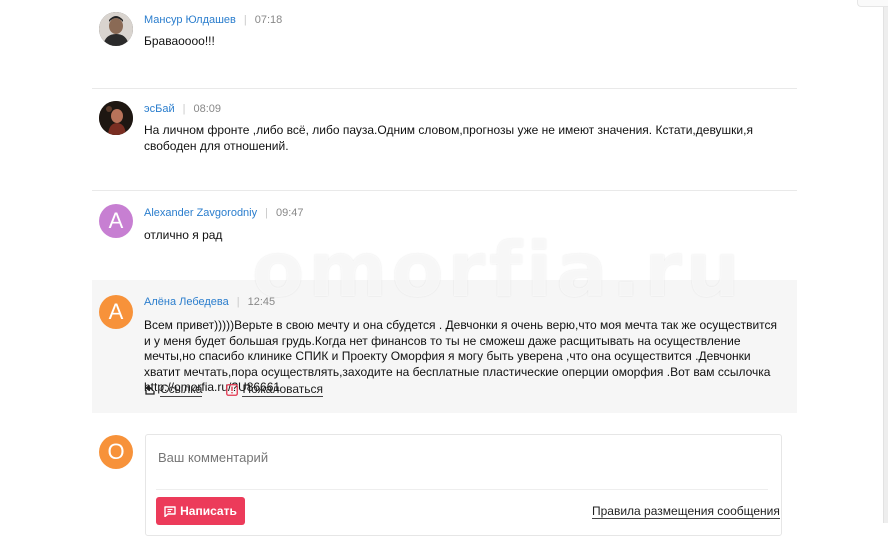 The height and width of the screenshot is (536, 888). I want to click on comment-author: Alexander Zavgorodniy, so click(200, 213).